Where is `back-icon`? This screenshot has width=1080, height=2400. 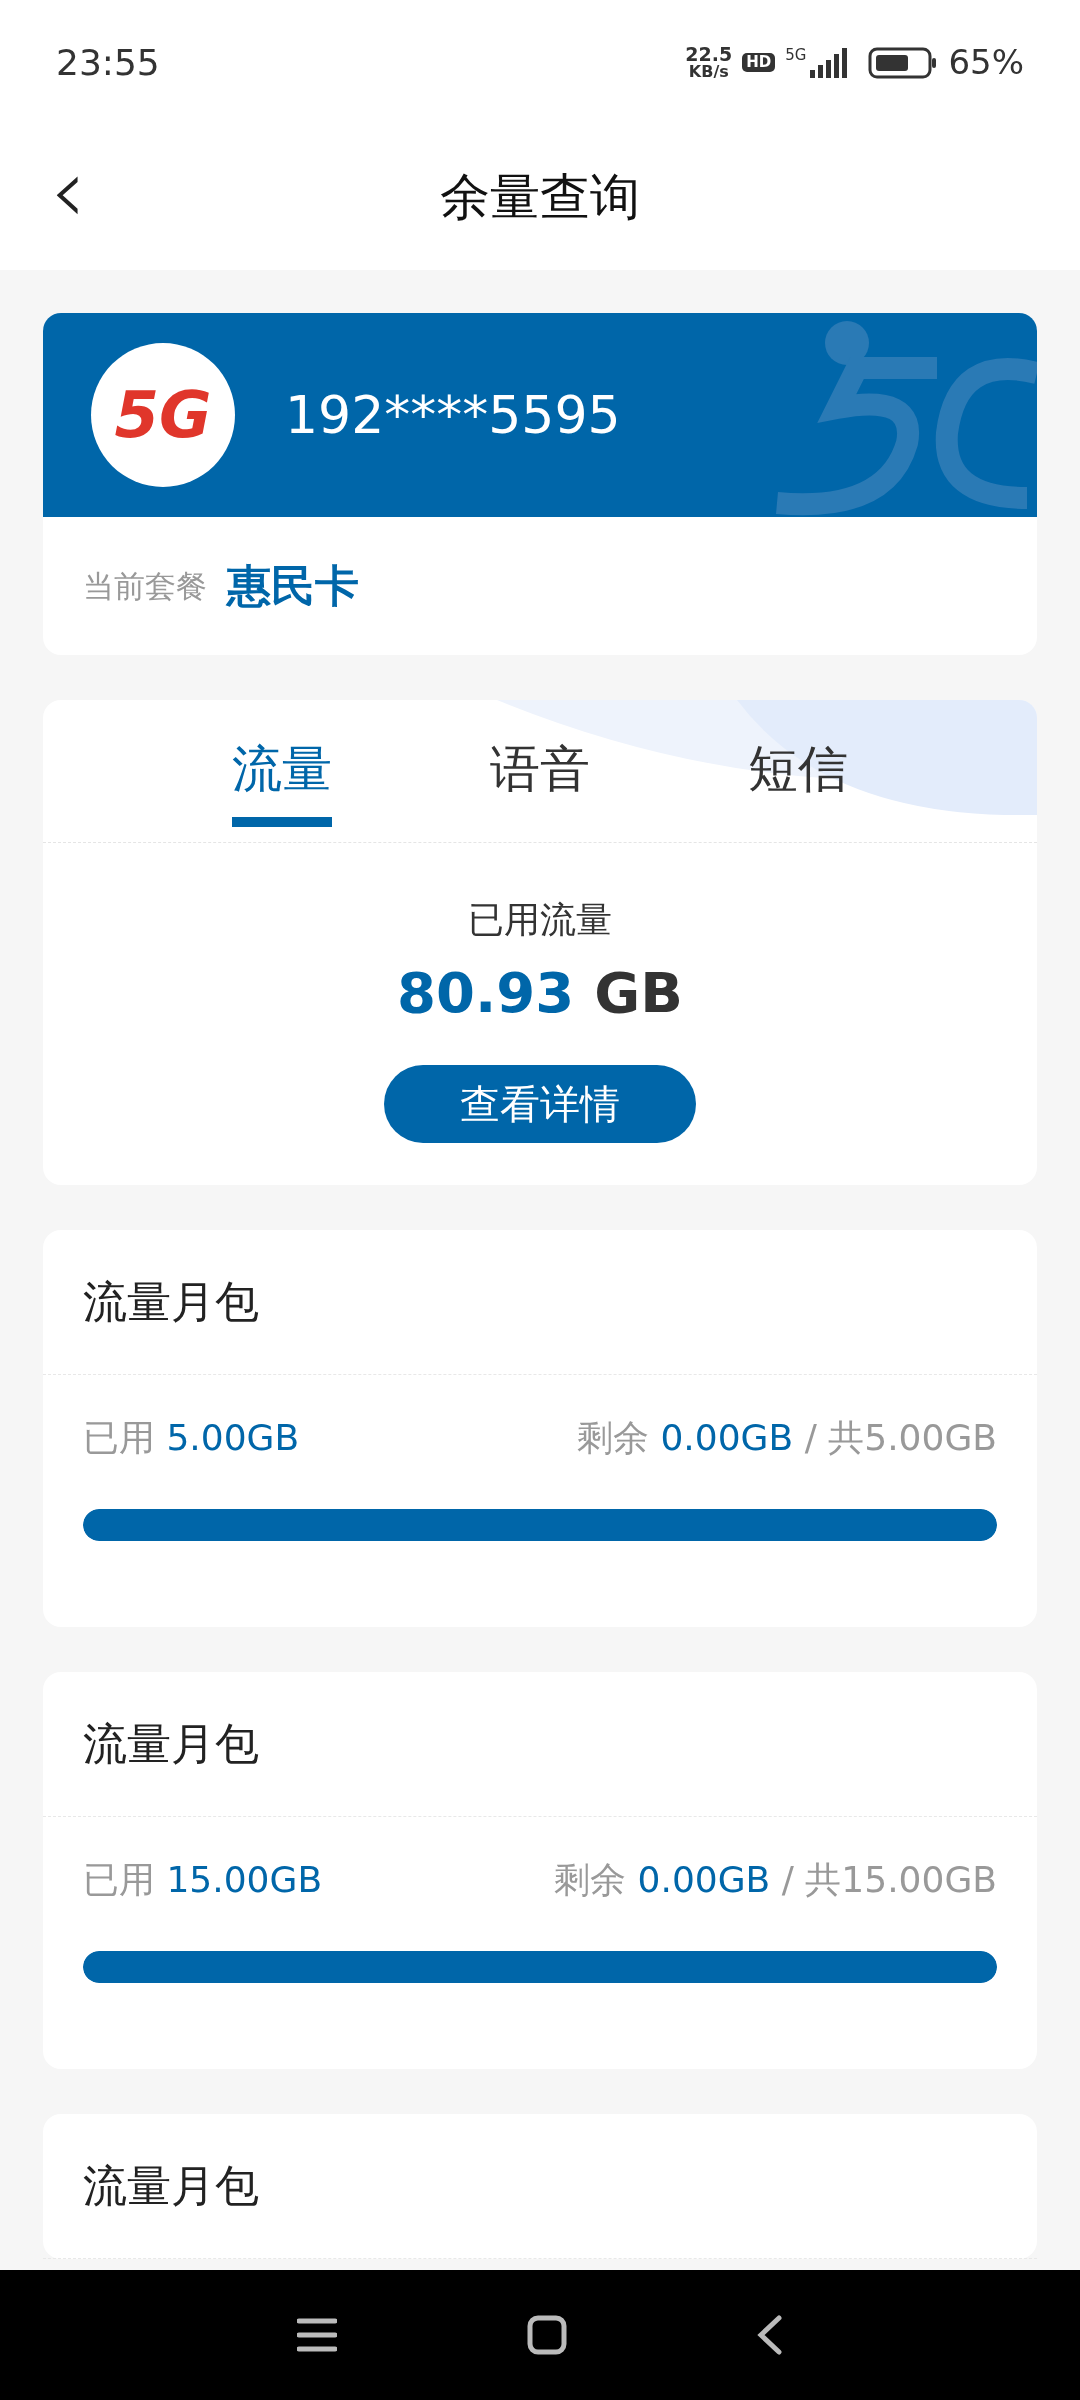 back-icon is located at coordinates (770, 2335).